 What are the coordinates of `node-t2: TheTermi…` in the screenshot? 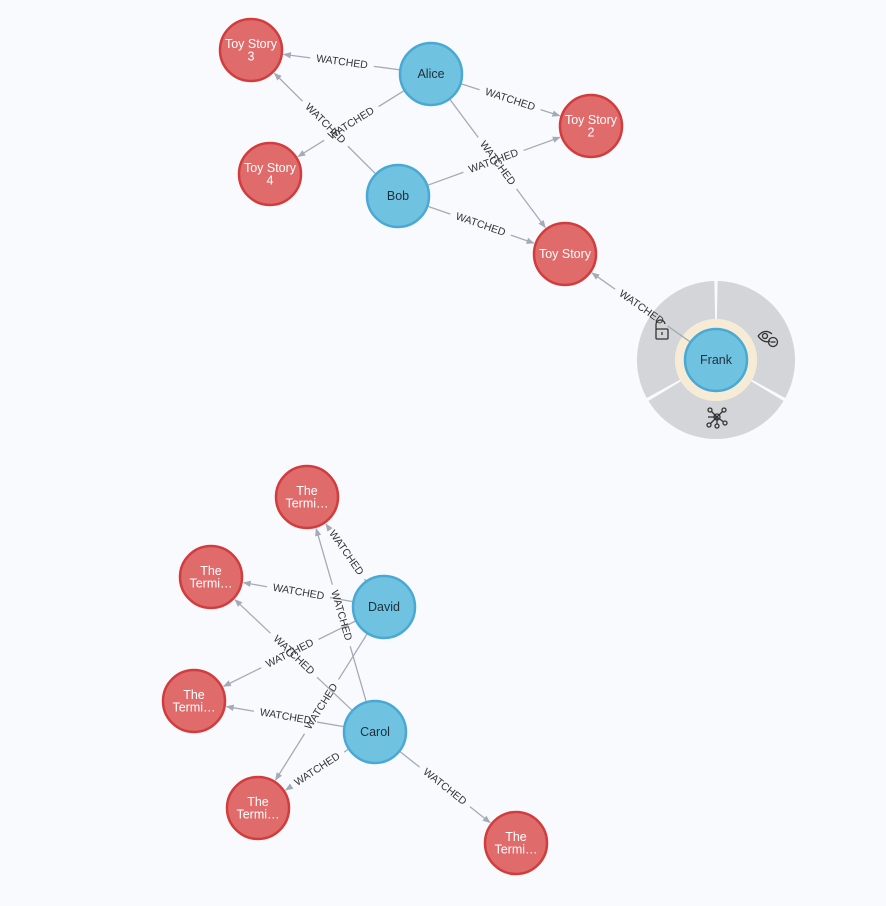 It's located at (211, 577).